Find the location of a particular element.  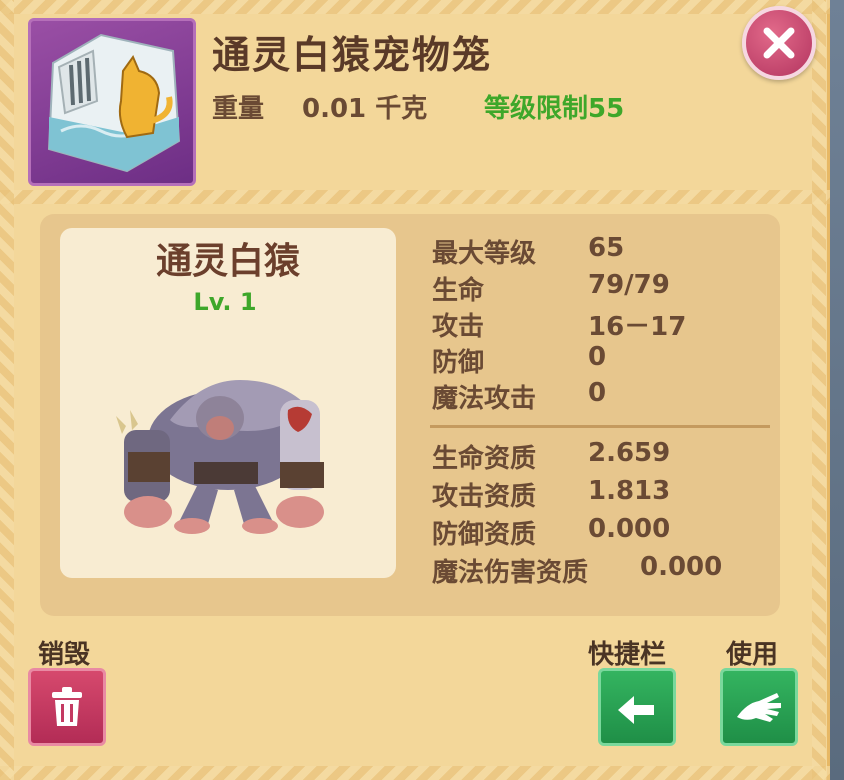

pet-name: 通灵白猿 is located at coordinates (227, 261).